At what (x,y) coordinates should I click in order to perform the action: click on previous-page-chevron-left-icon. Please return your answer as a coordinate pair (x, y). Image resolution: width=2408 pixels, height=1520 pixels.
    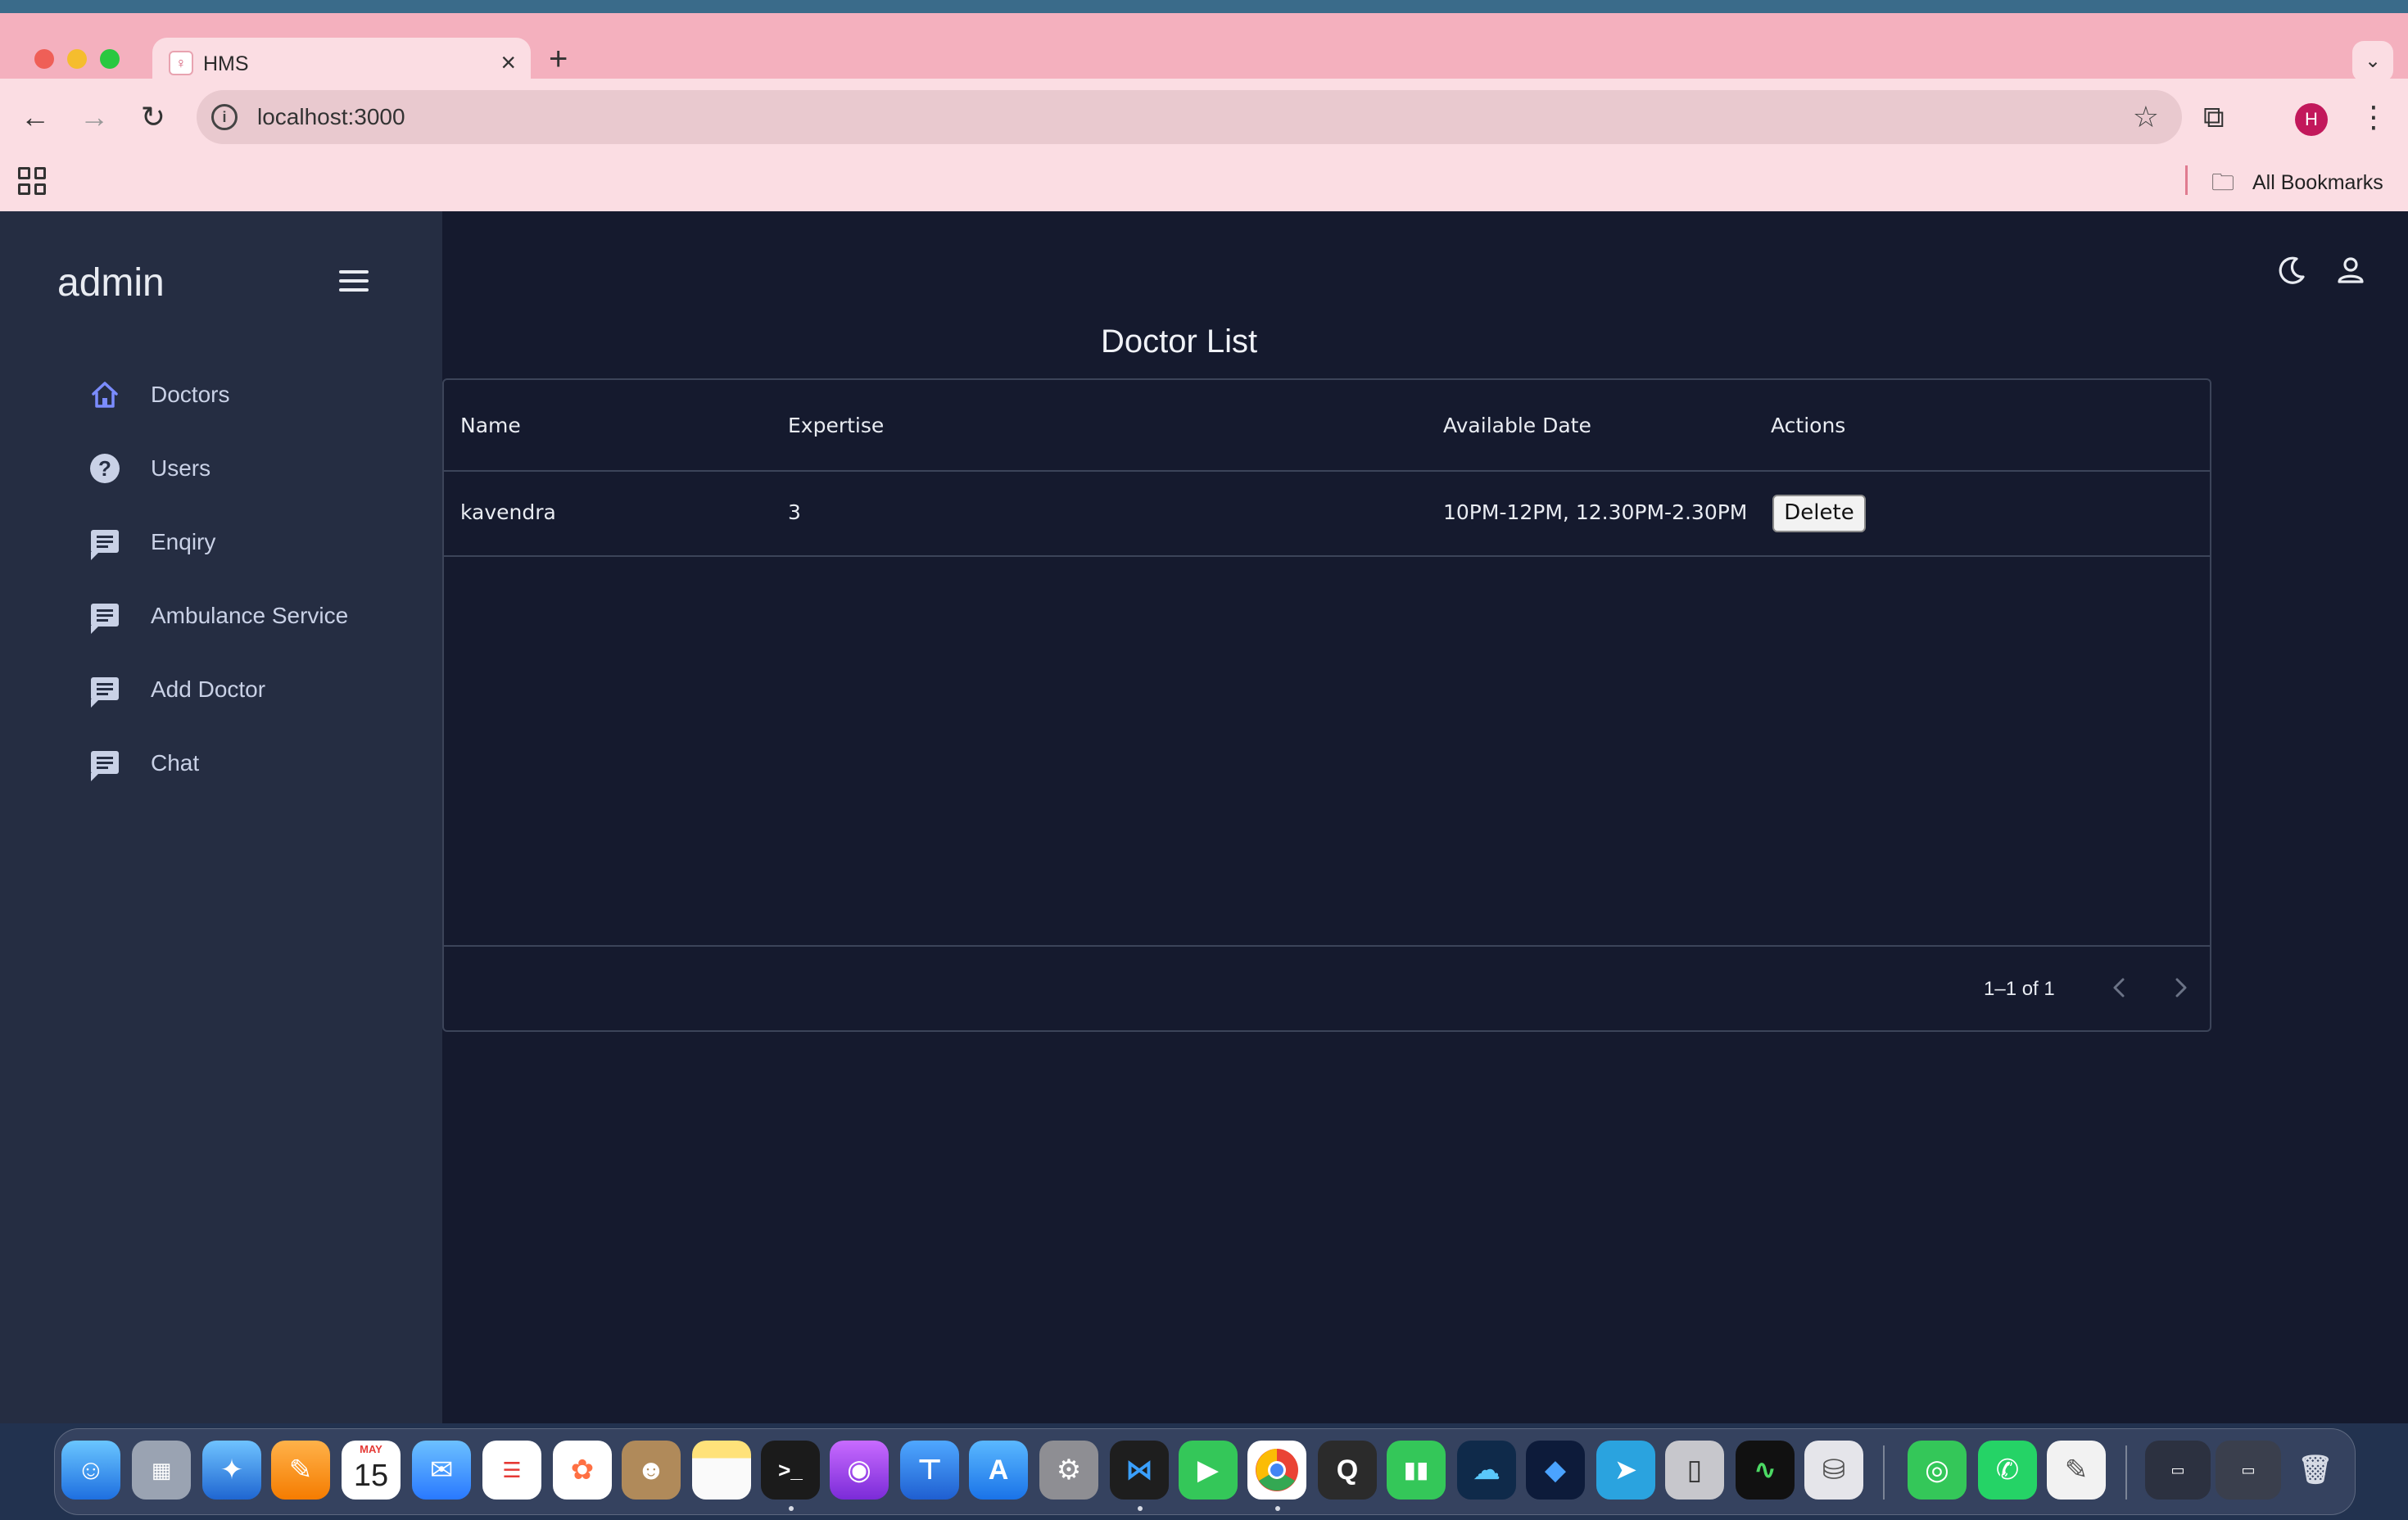
    Looking at the image, I should click on (2120, 988).